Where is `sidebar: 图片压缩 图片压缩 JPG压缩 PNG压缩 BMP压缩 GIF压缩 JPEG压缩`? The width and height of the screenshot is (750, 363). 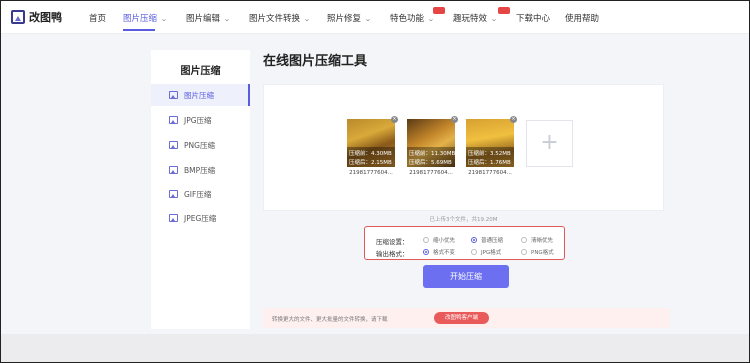 sidebar: 图片压缩 图片压缩 JPG压缩 PNG压缩 BMP压缩 GIF压缩 JPEG压缩 is located at coordinates (200, 189).